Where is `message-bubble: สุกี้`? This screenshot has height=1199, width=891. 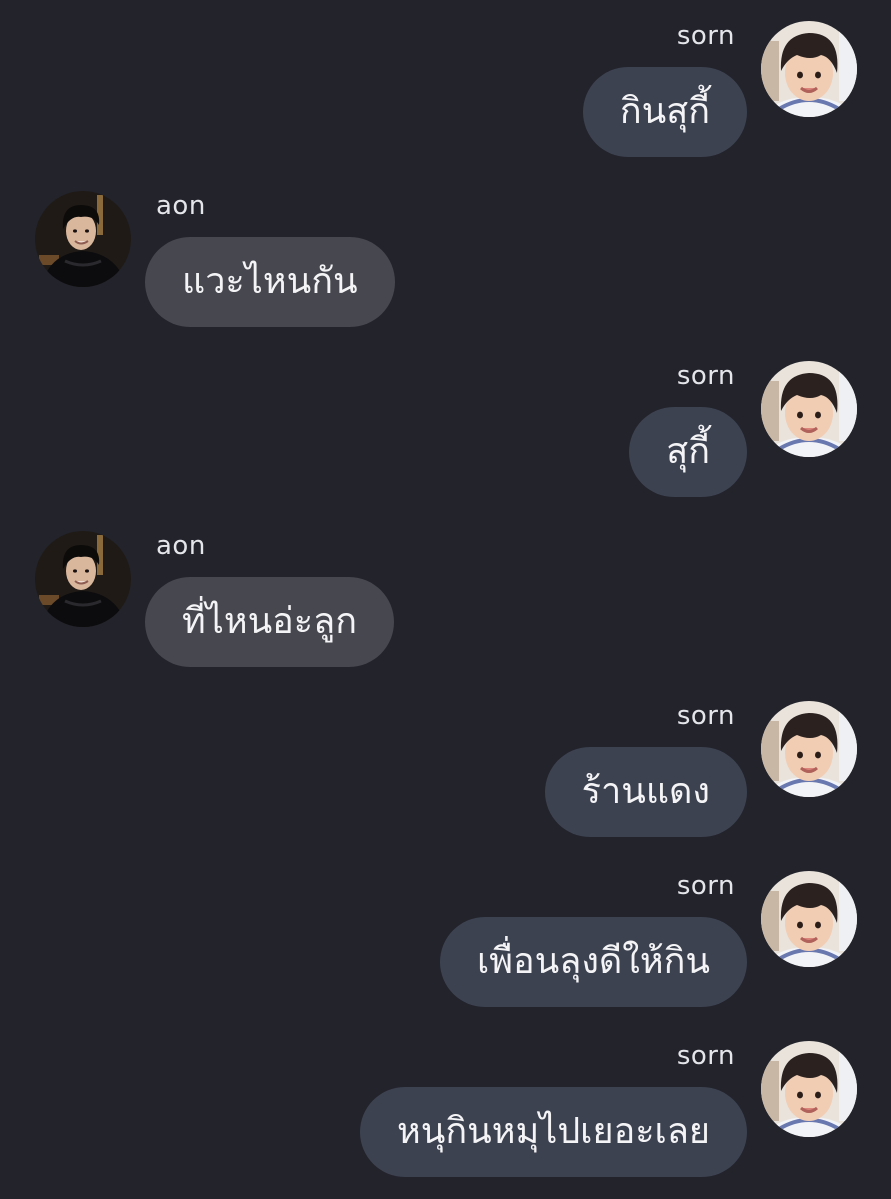 message-bubble: สุกี้ is located at coordinates (688, 452).